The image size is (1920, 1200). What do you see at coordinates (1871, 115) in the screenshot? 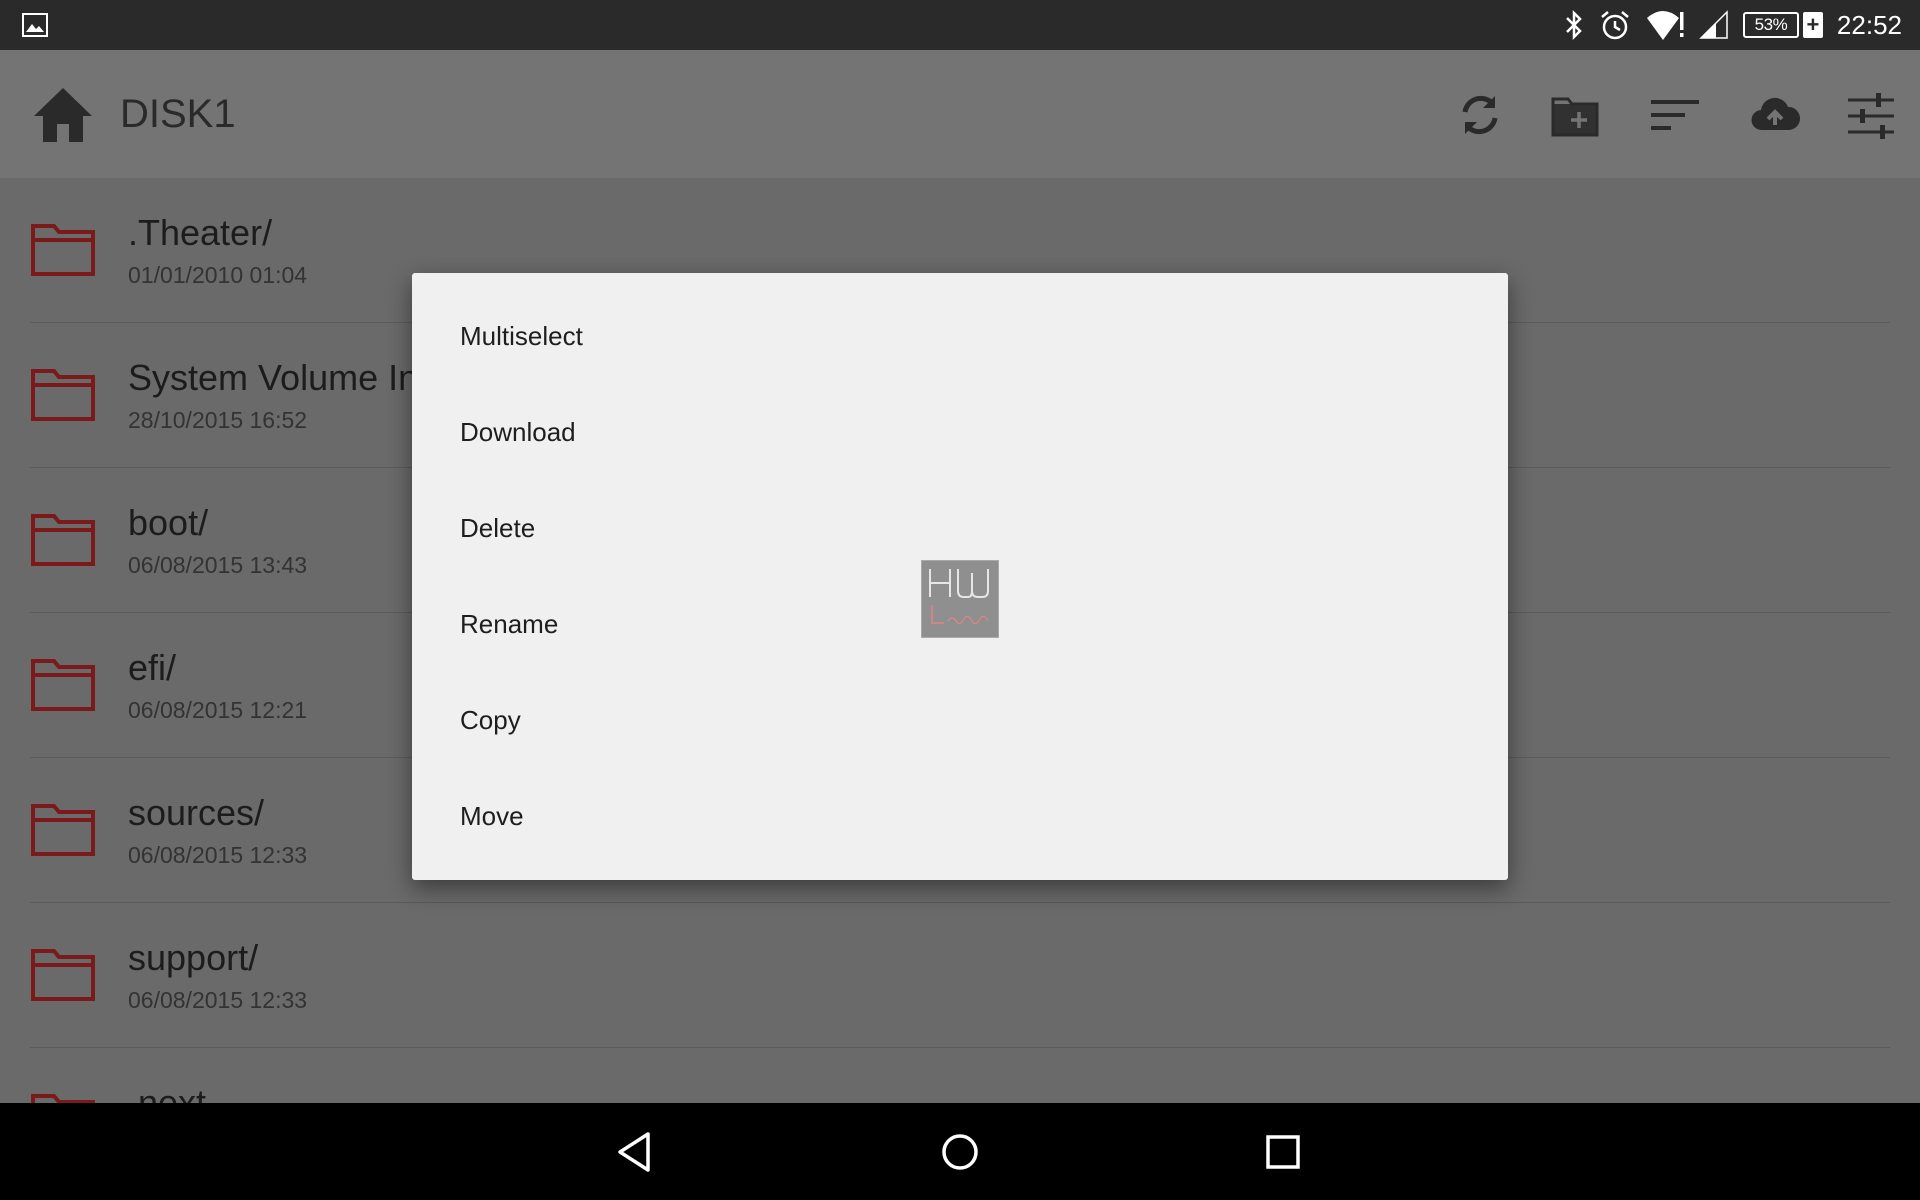
I see `settings-sliders-icon` at bounding box center [1871, 115].